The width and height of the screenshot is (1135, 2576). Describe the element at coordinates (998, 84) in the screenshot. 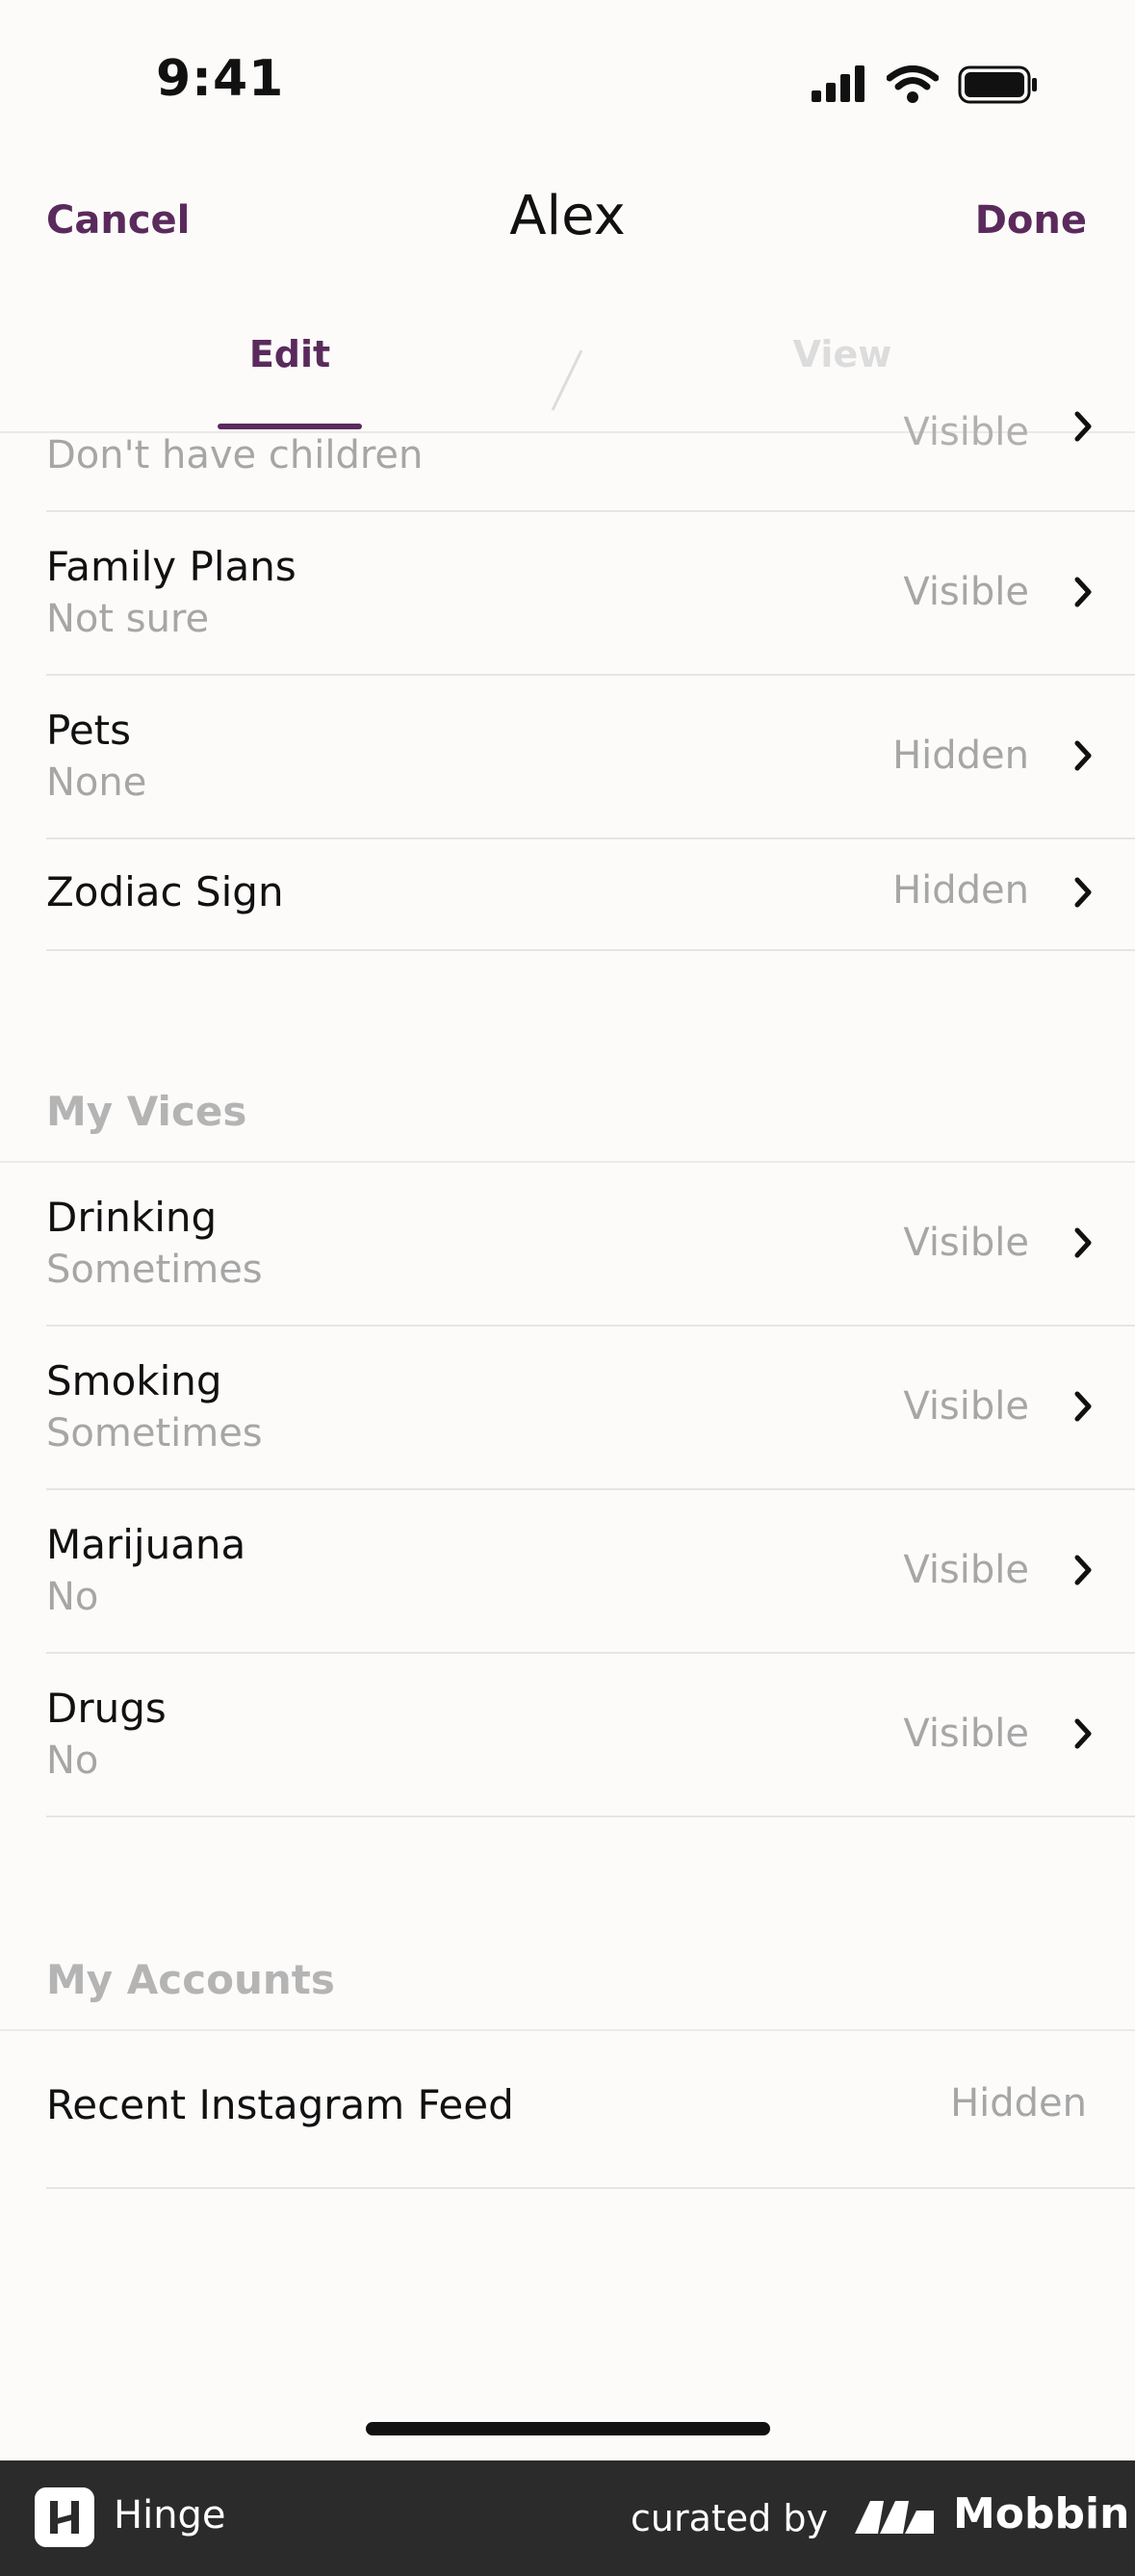

I see `battery-icon` at that location.